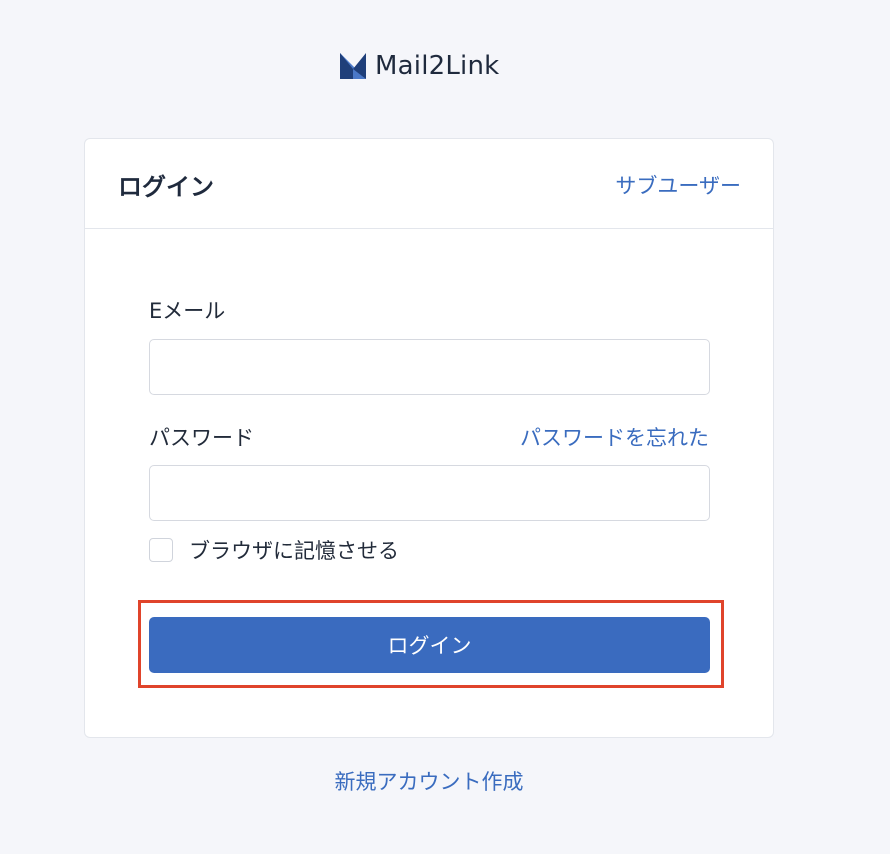  I want to click on card-header: ログイン サブユーザー, so click(429, 184).